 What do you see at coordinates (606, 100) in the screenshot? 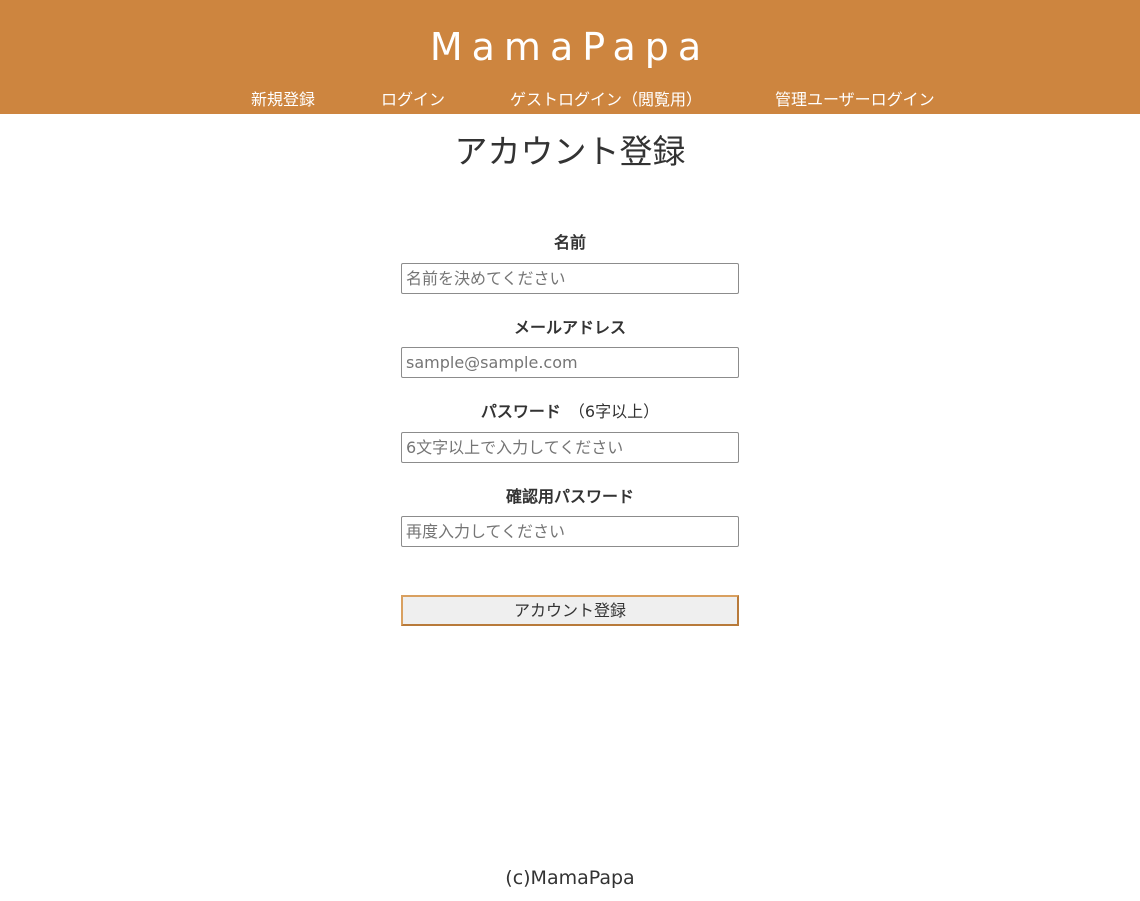
I see `nav-guest-login-link: ゲストログイン（閲覧用）` at bounding box center [606, 100].